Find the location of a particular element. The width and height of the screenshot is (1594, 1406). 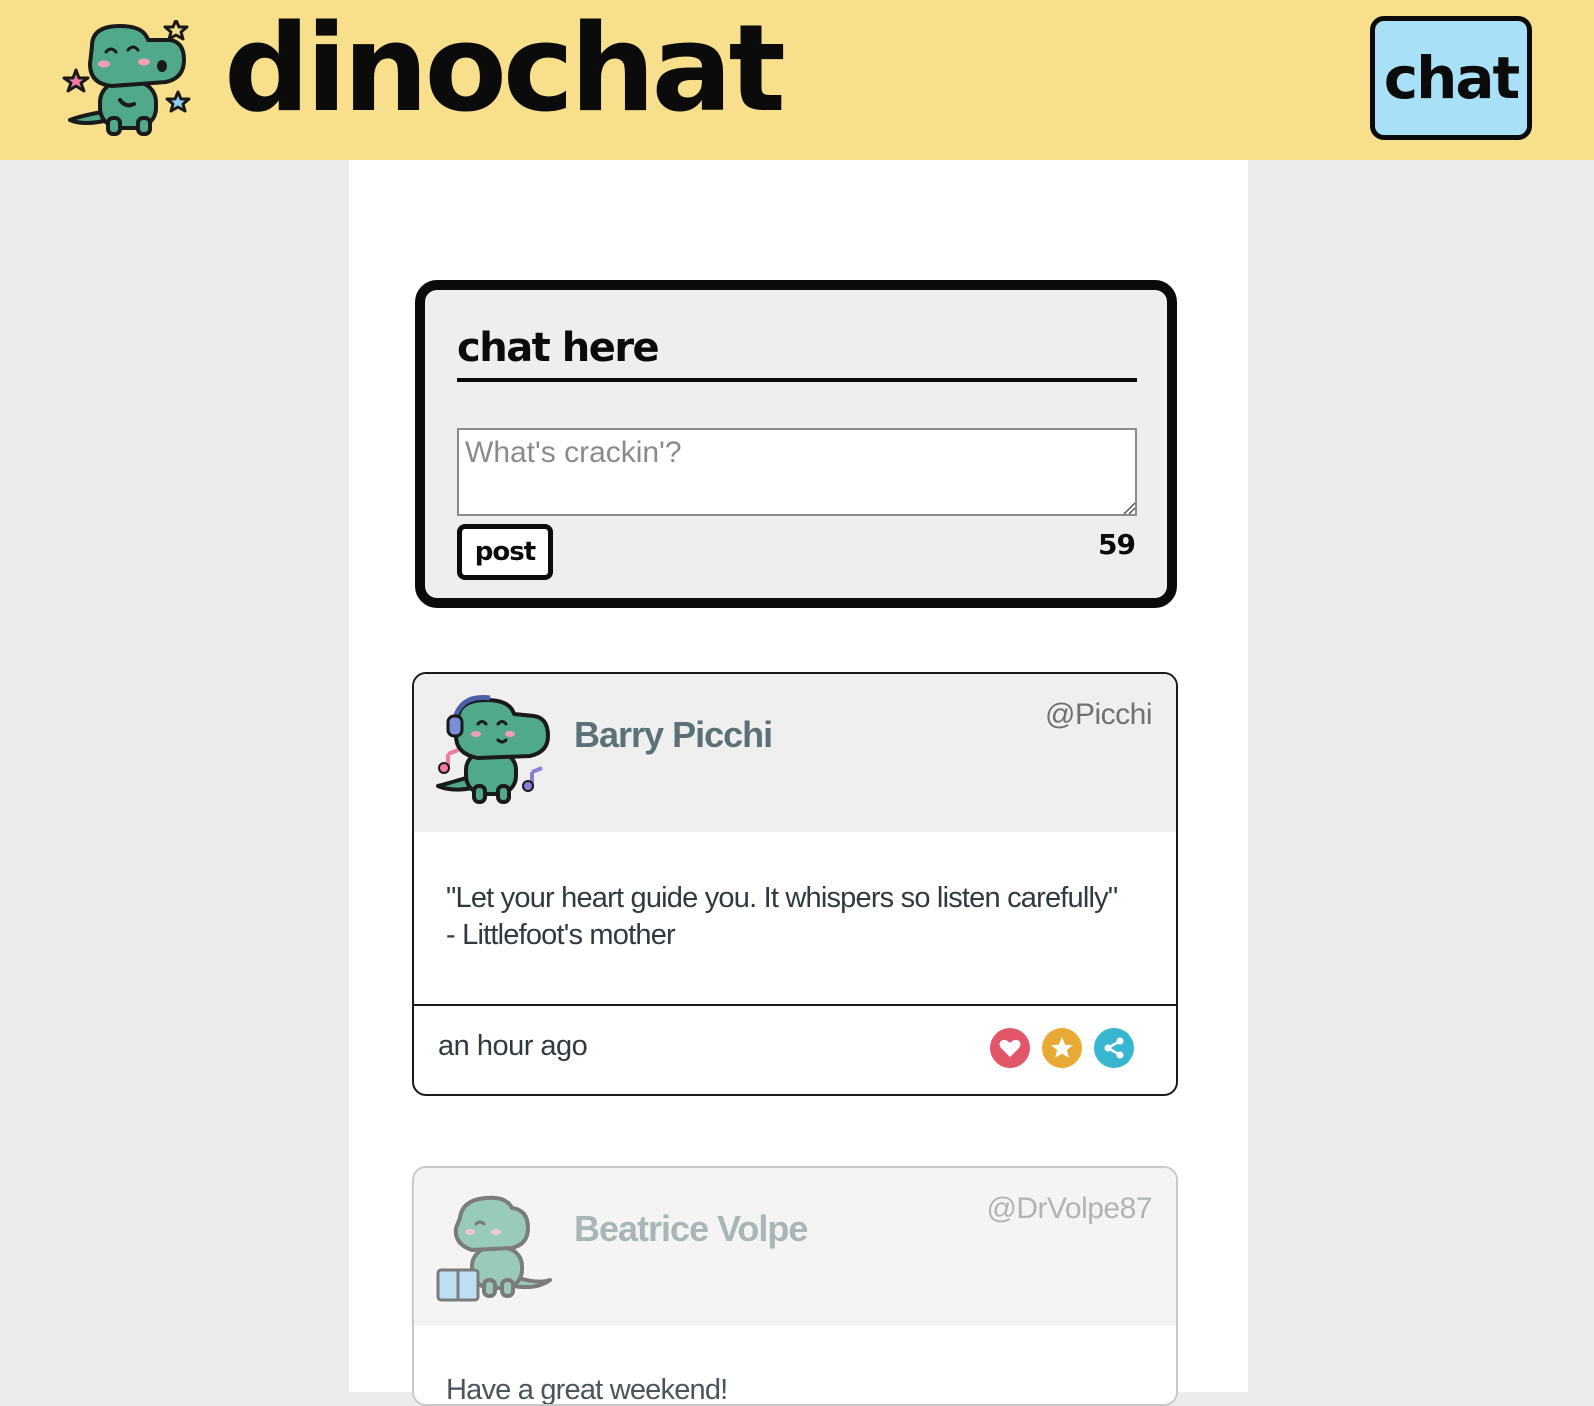

dino-headphones-icon is located at coordinates (495, 753).